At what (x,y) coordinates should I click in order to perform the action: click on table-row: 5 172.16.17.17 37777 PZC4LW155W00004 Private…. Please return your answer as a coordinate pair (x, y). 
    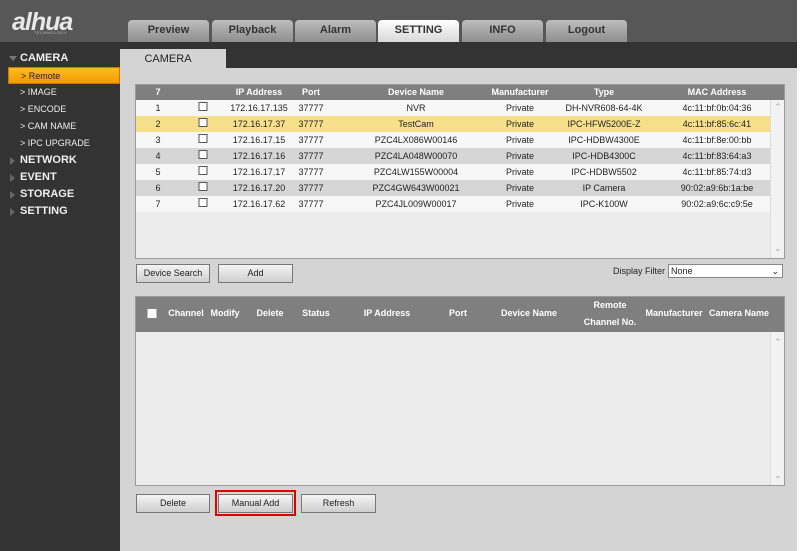
    Looking at the image, I should click on (453, 172).